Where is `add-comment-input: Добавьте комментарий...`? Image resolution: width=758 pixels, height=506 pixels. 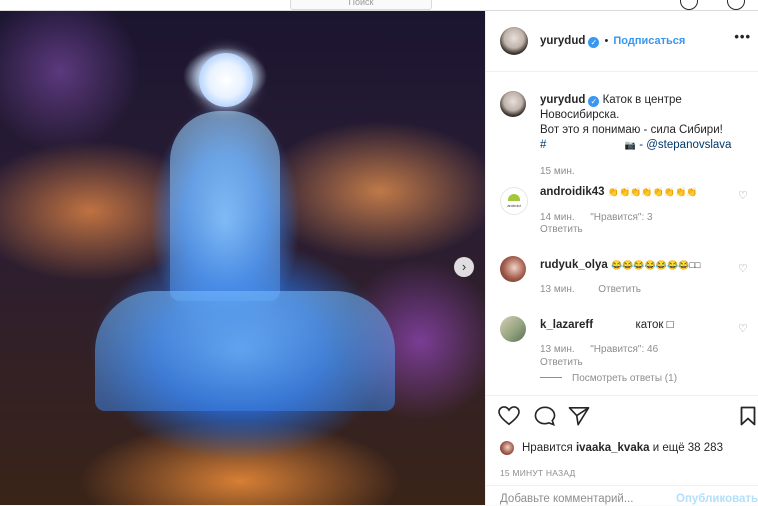 add-comment-input: Добавьте комментарий... is located at coordinates (566, 499).